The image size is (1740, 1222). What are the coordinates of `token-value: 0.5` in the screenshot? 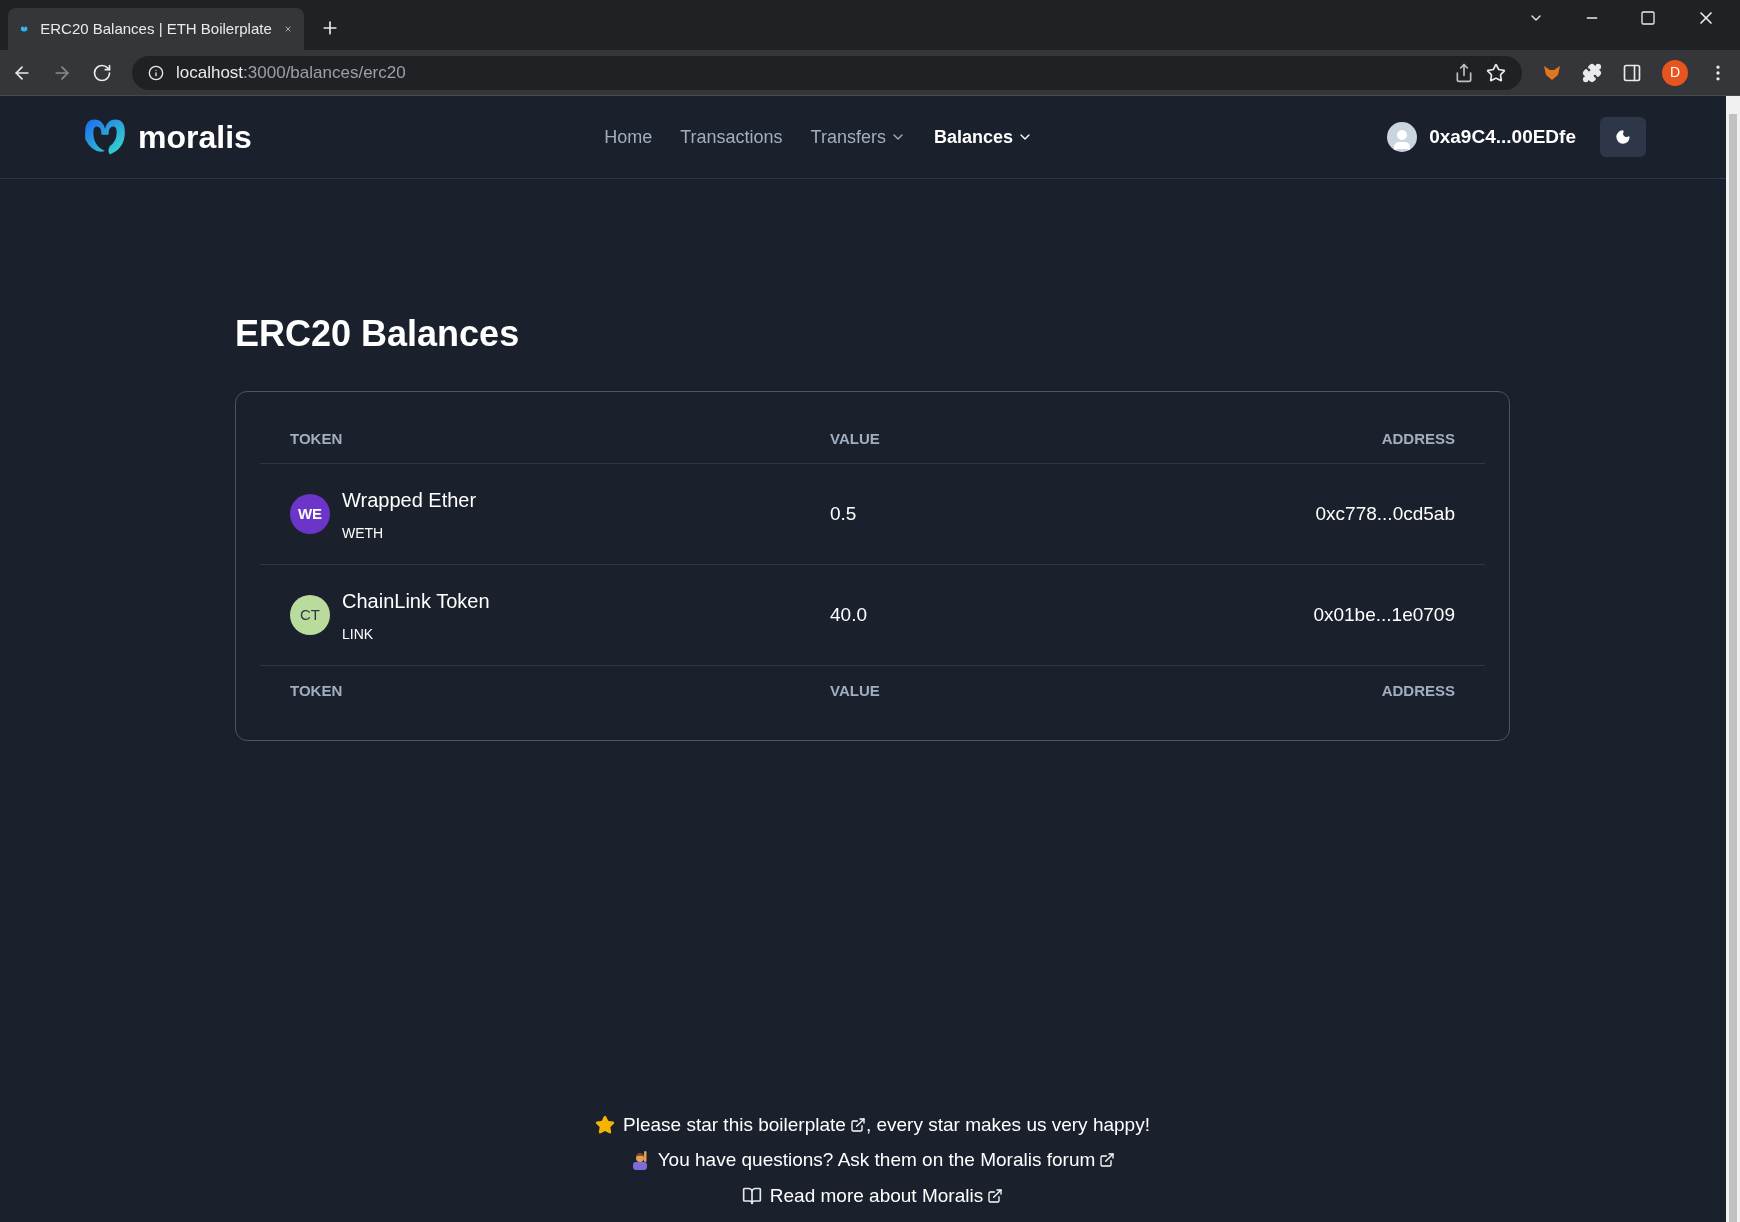 It's located at (844, 513).